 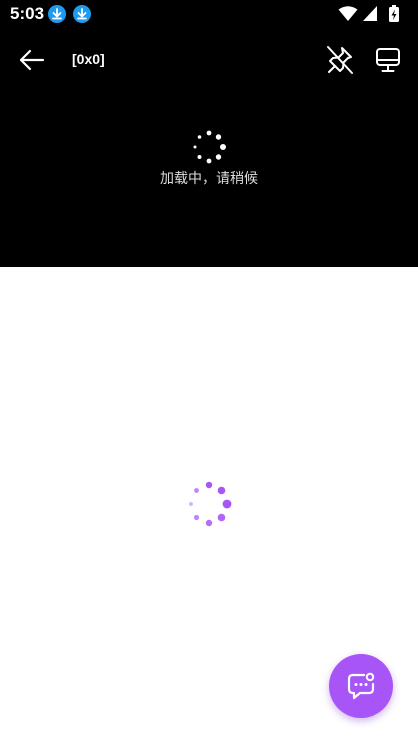 I want to click on player-loading-spinner-icon, so click(x=209, y=147).